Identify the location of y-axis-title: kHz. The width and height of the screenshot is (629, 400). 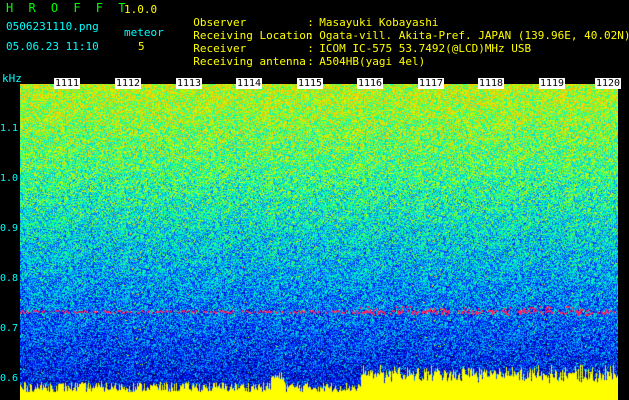
(12, 78).